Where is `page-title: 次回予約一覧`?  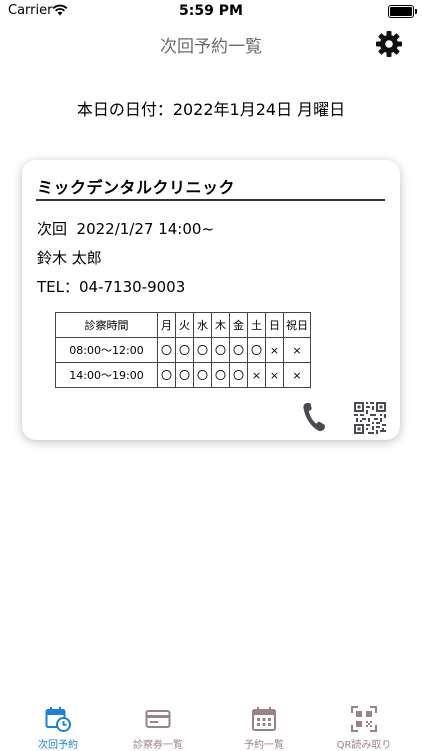 page-title: 次回予約一覧 is located at coordinates (211, 47).